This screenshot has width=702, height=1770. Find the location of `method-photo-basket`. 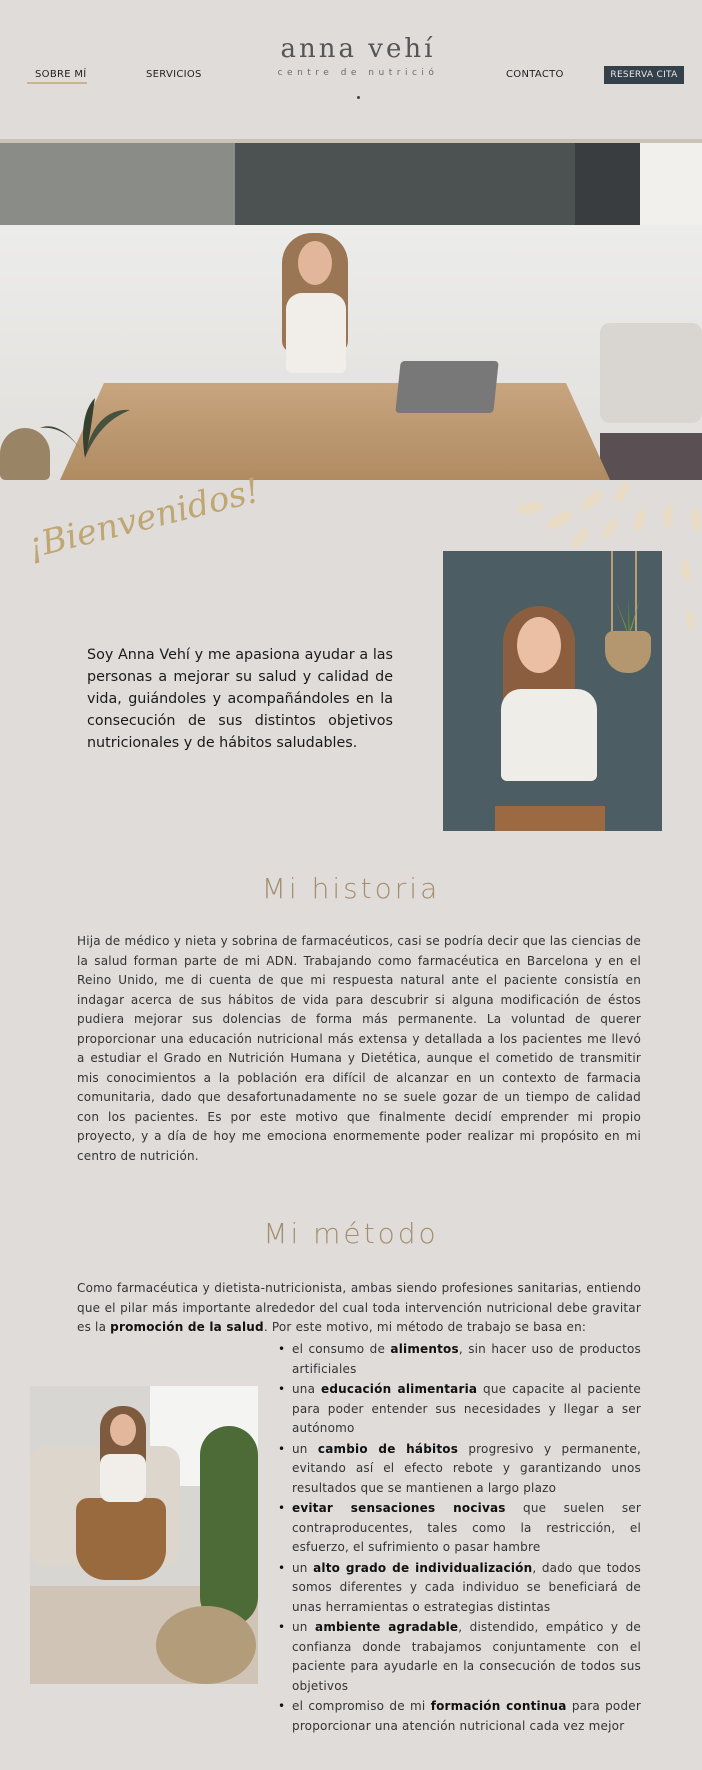

method-photo-basket is located at coordinates (206, 1645).